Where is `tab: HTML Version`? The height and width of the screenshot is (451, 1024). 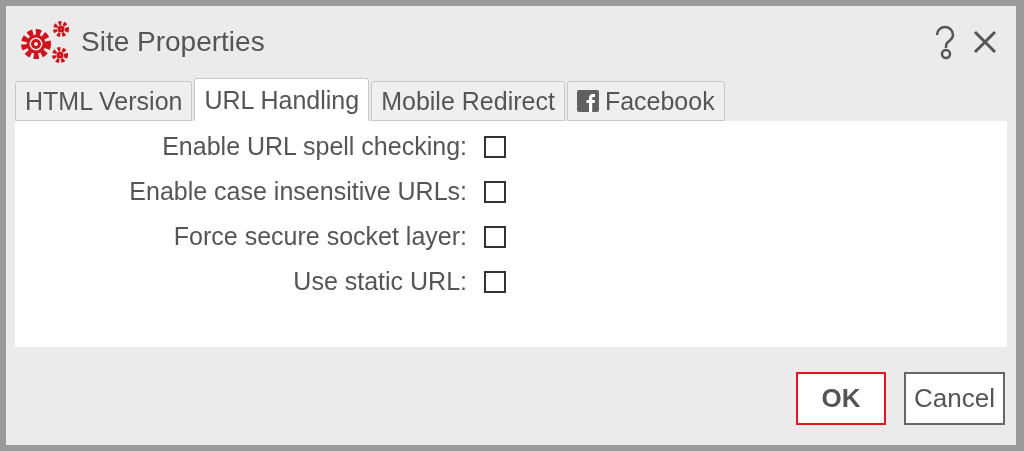 tab: HTML Version is located at coordinates (104, 101).